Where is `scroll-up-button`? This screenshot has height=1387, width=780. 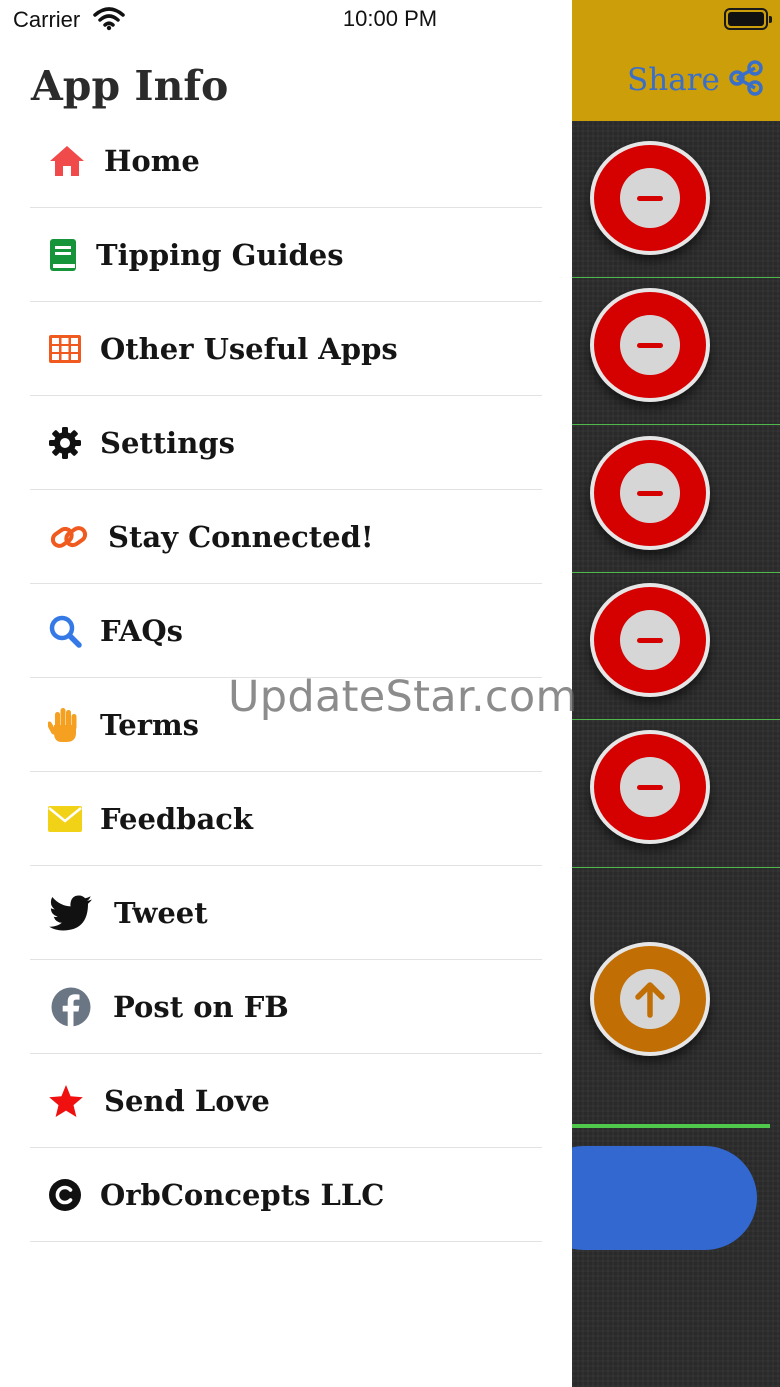
scroll-up-button is located at coordinates (650, 999).